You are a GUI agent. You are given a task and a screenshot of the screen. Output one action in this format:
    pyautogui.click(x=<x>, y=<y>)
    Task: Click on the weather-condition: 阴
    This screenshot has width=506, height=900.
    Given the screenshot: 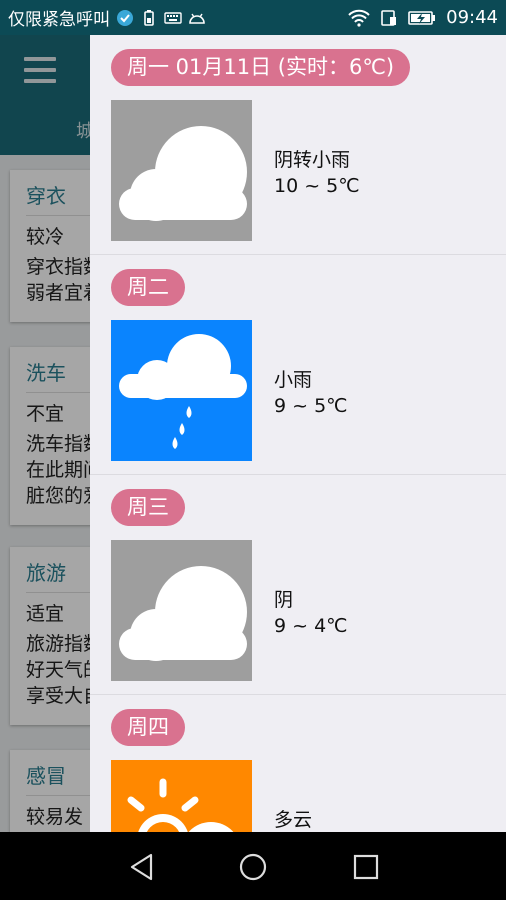 What is the action you would take?
    pyautogui.click(x=284, y=600)
    